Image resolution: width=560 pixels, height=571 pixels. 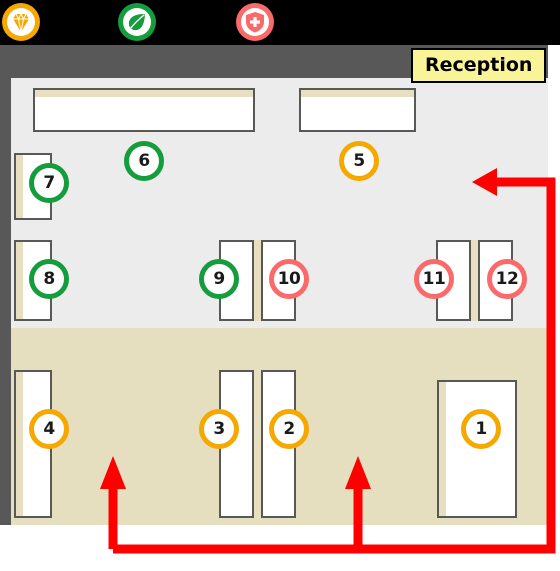 I want to click on reception-label: Reception, so click(x=479, y=65).